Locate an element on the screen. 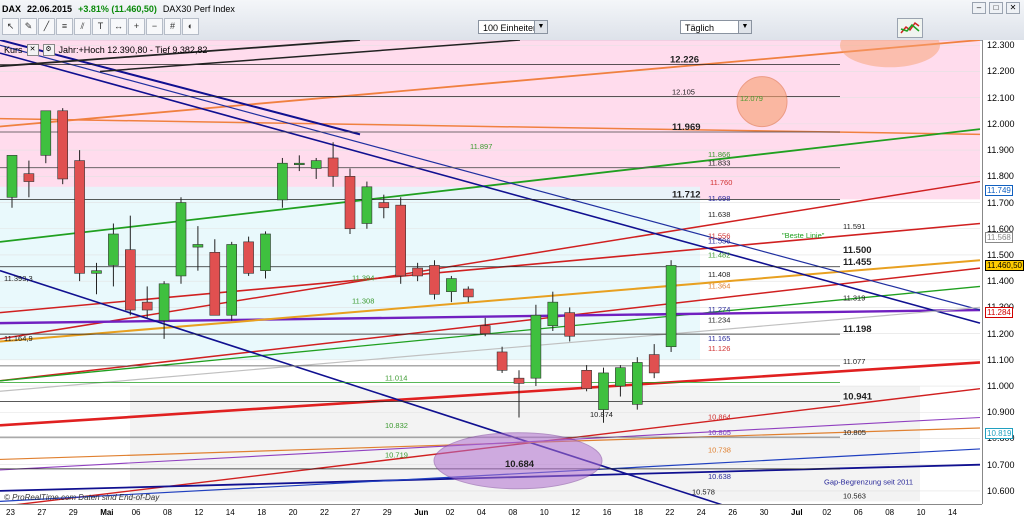 The width and height of the screenshot is (1024, 521). y-tick-label: 10.700 is located at coordinates (1001, 464).